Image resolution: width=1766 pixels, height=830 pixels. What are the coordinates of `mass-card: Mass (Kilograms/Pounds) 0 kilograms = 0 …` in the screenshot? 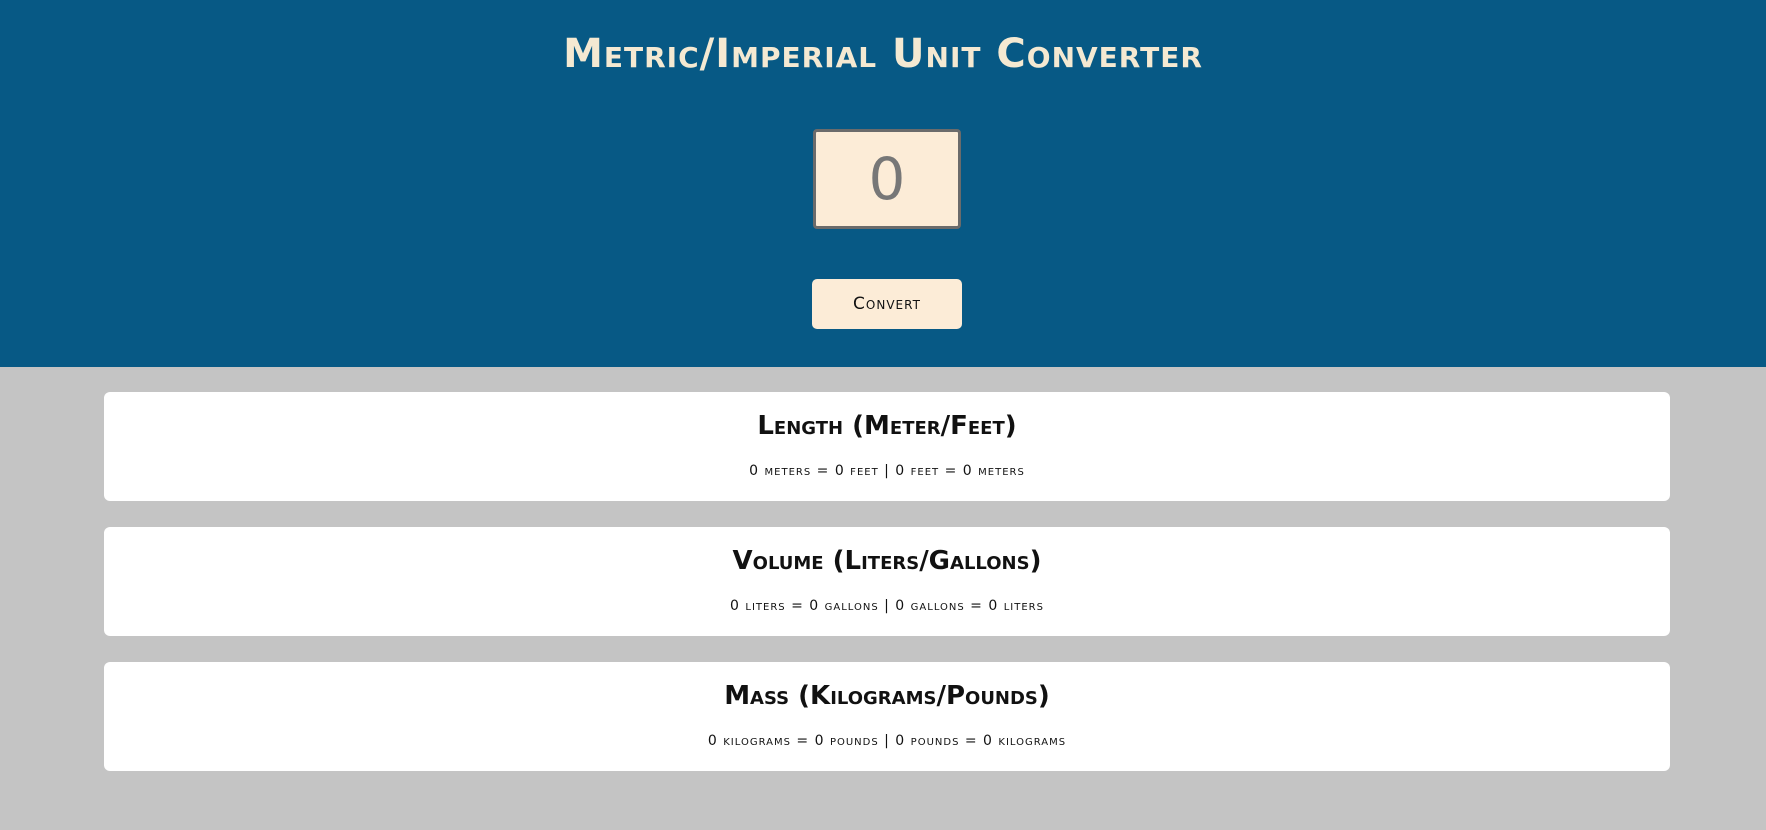 It's located at (887, 716).